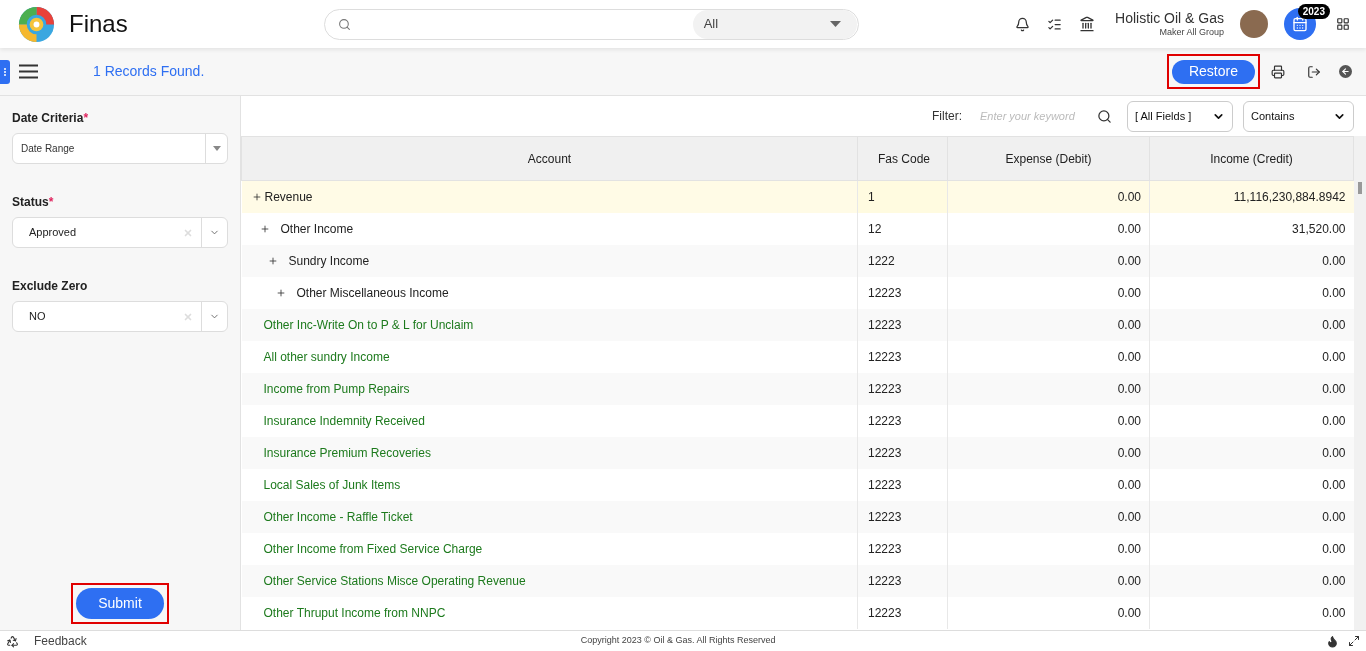 The image size is (1366, 651). What do you see at coordinates (5, 71) in the screenshot?
I see `side-tab` at bounding box center [5, 71].